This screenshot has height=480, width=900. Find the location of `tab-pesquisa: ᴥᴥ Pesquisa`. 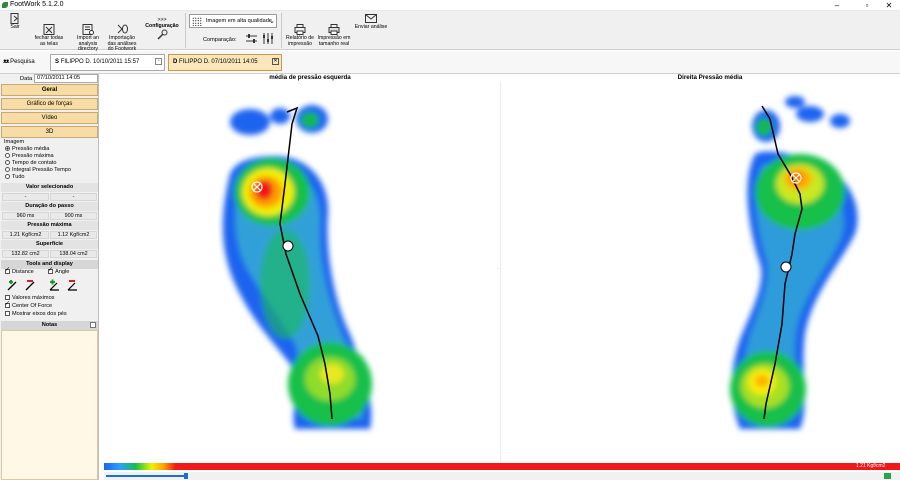

tab-pesquisa: ᴥᴥ Pesquisa is located at coordinates (19, 62).